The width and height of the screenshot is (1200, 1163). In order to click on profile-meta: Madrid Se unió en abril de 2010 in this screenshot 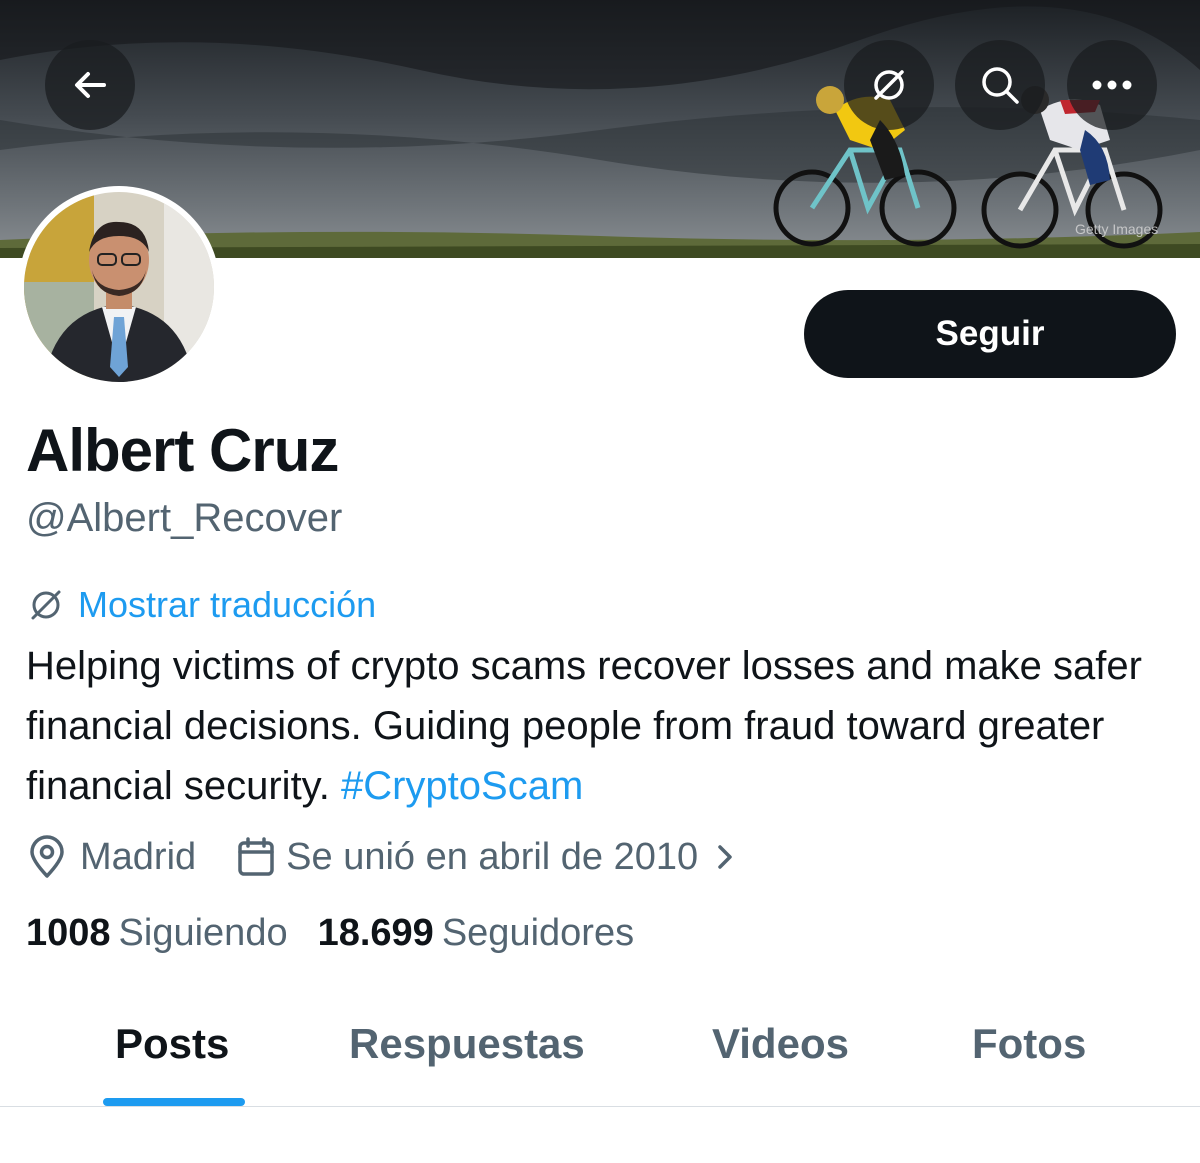, I will do `click(380, 857)`.